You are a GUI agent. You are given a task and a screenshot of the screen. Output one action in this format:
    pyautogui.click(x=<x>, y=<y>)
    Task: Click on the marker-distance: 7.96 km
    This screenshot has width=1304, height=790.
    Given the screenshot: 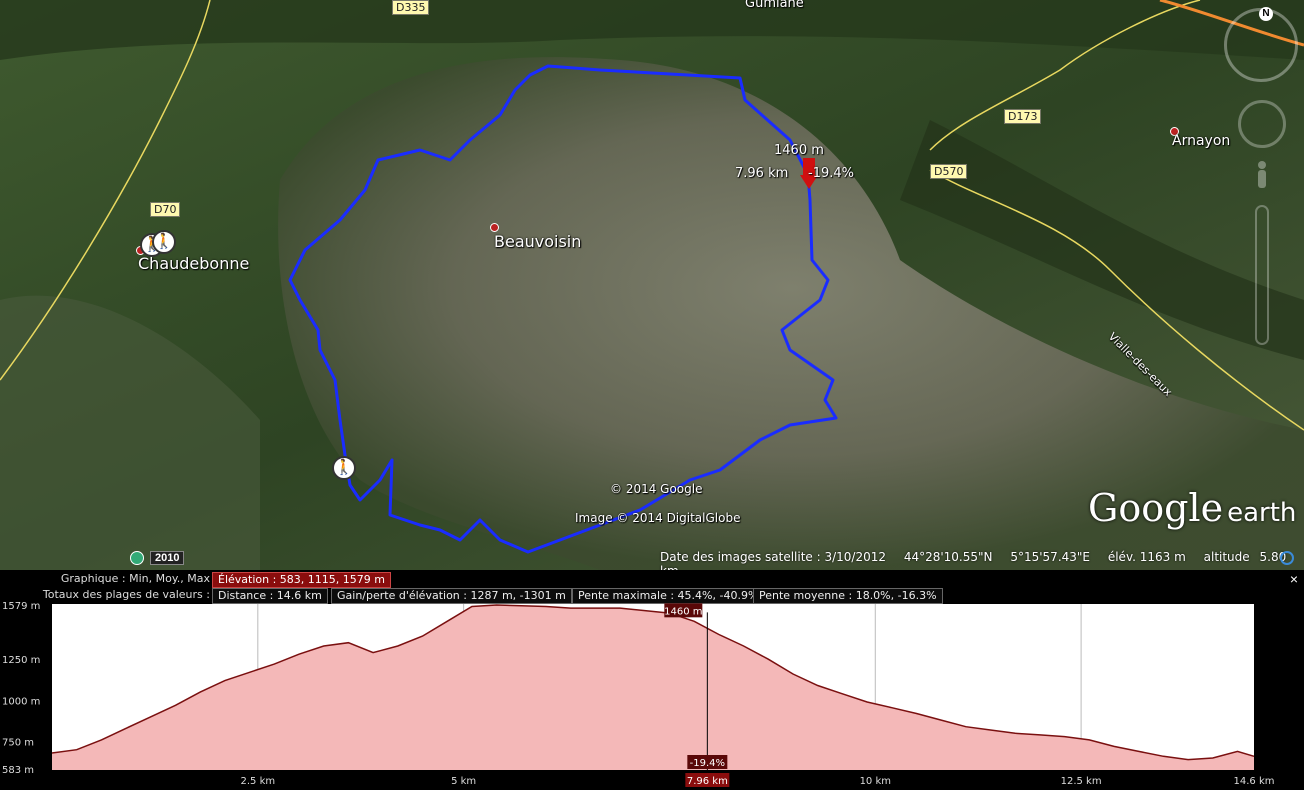 What is the action you would take?
    pyautogui.click(x=762, y=173)
    